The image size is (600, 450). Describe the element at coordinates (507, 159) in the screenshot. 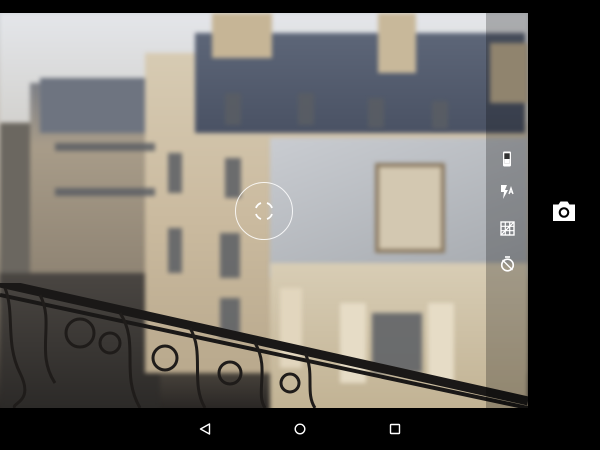

I see `phone-orientation-icon` at that location.